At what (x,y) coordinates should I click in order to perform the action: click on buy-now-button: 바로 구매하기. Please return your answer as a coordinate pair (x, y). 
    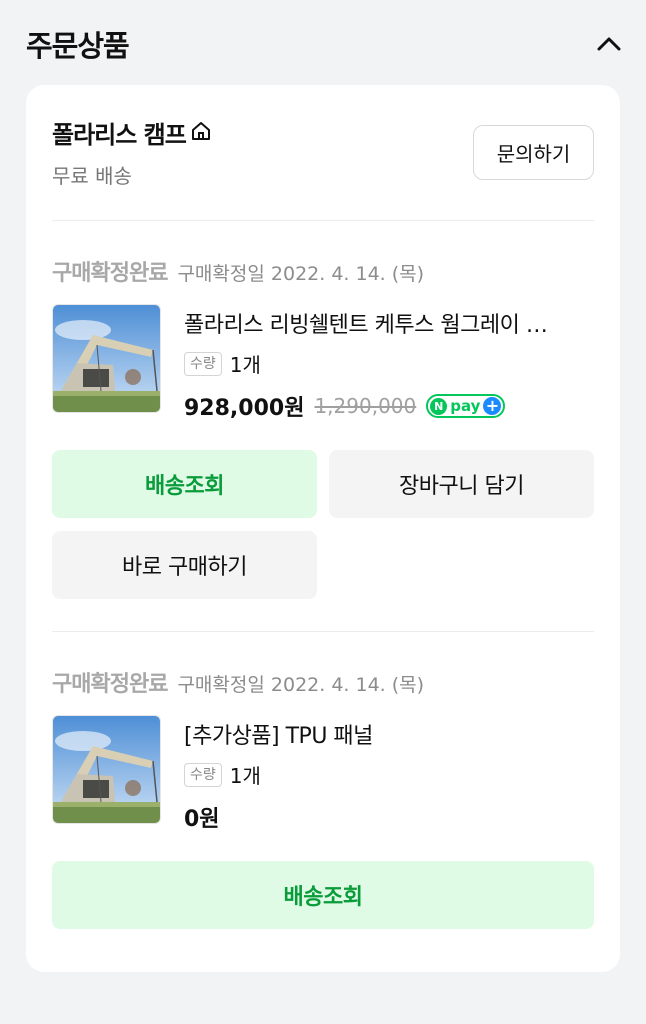
    Looking at the image, I should click on (184, 565).